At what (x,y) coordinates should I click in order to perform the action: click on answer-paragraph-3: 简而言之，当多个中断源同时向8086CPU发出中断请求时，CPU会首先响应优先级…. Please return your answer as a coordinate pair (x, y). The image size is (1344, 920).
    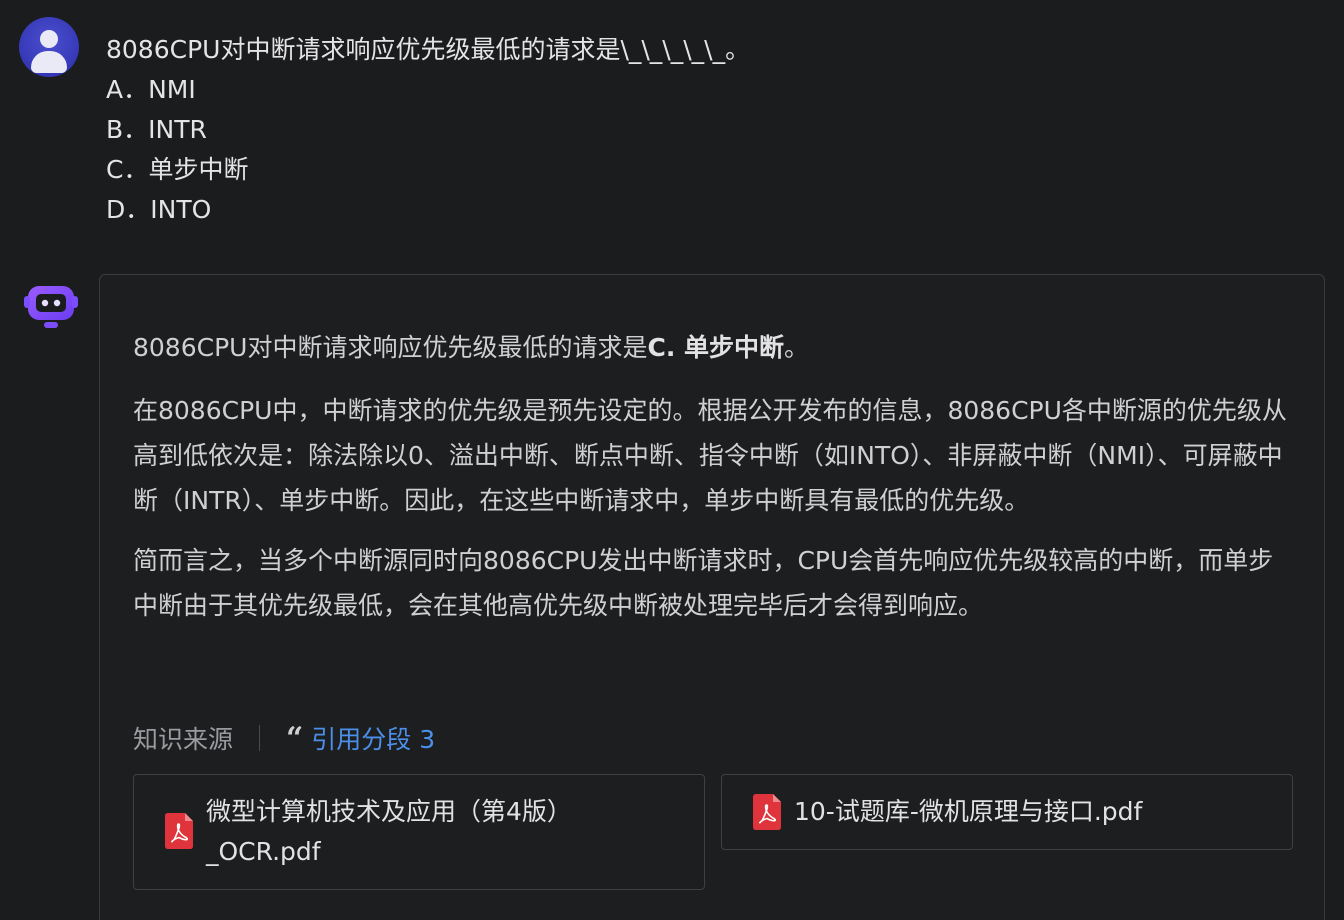
    Looking at the image, I should click on (703, 583).